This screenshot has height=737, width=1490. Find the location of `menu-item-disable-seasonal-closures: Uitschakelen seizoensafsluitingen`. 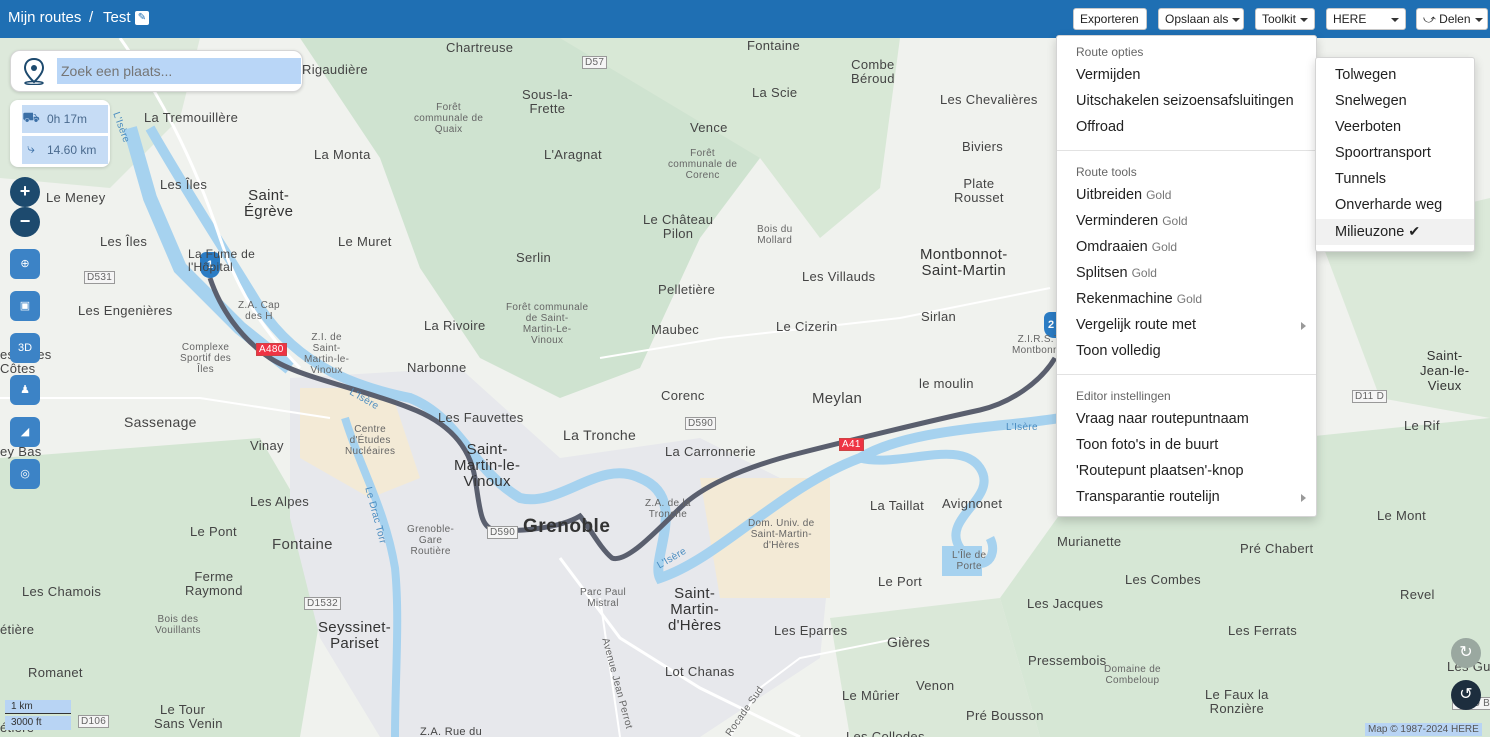

menu-item-disable-seasonal-closures: Uitschakelen seizoensafsluitingen is located at coordinates (1185, 101).